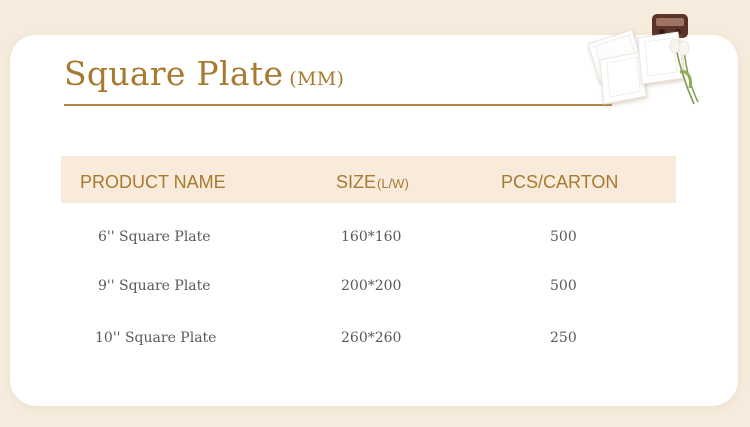 This screenshot has height=427, width=750. Describe the element at coordinates (623, 78) in the screenshot. I see `plate-image-left` at that location.